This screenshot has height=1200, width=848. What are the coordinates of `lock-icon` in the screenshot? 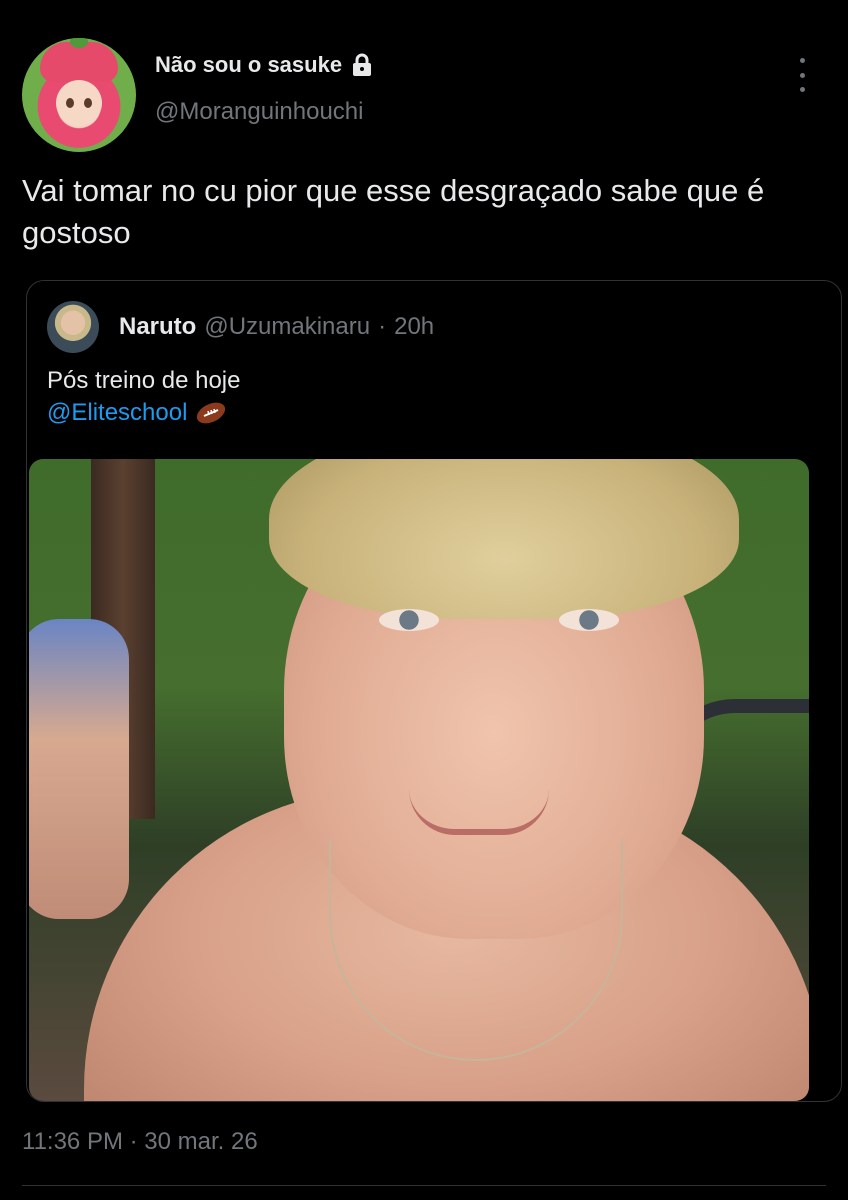 It's located at (362, 65).